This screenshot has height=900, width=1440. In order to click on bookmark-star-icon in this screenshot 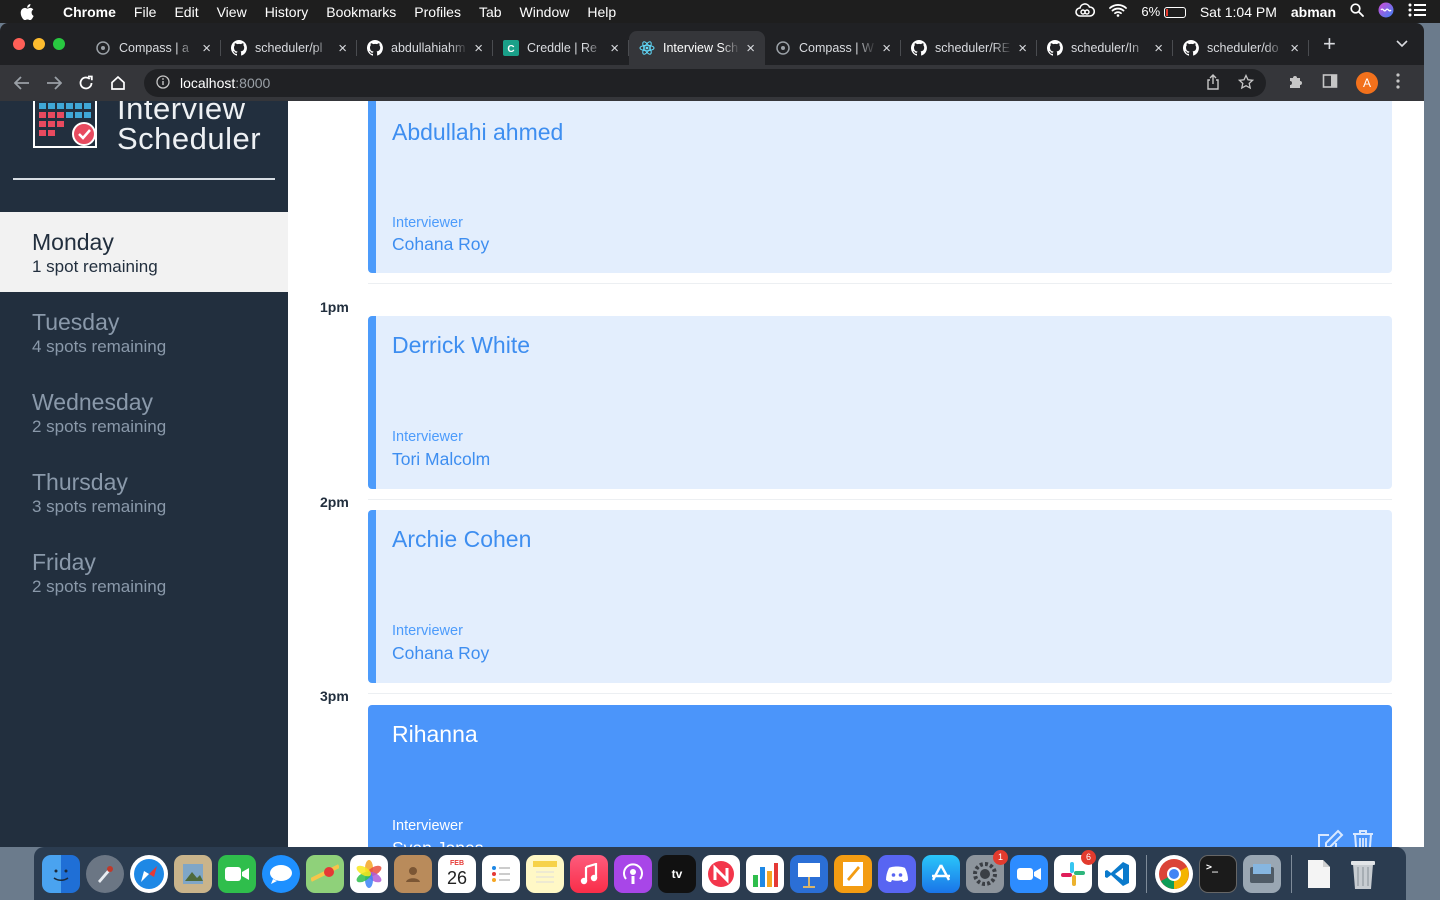, I will do `click(1246, 83)`.